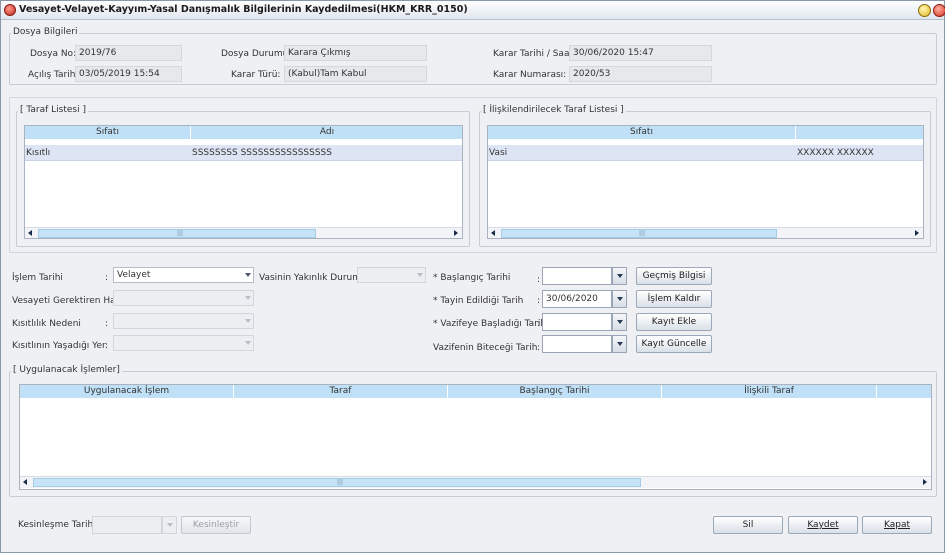  I want to click on kesinlesme-date-button, so click(169, 525).